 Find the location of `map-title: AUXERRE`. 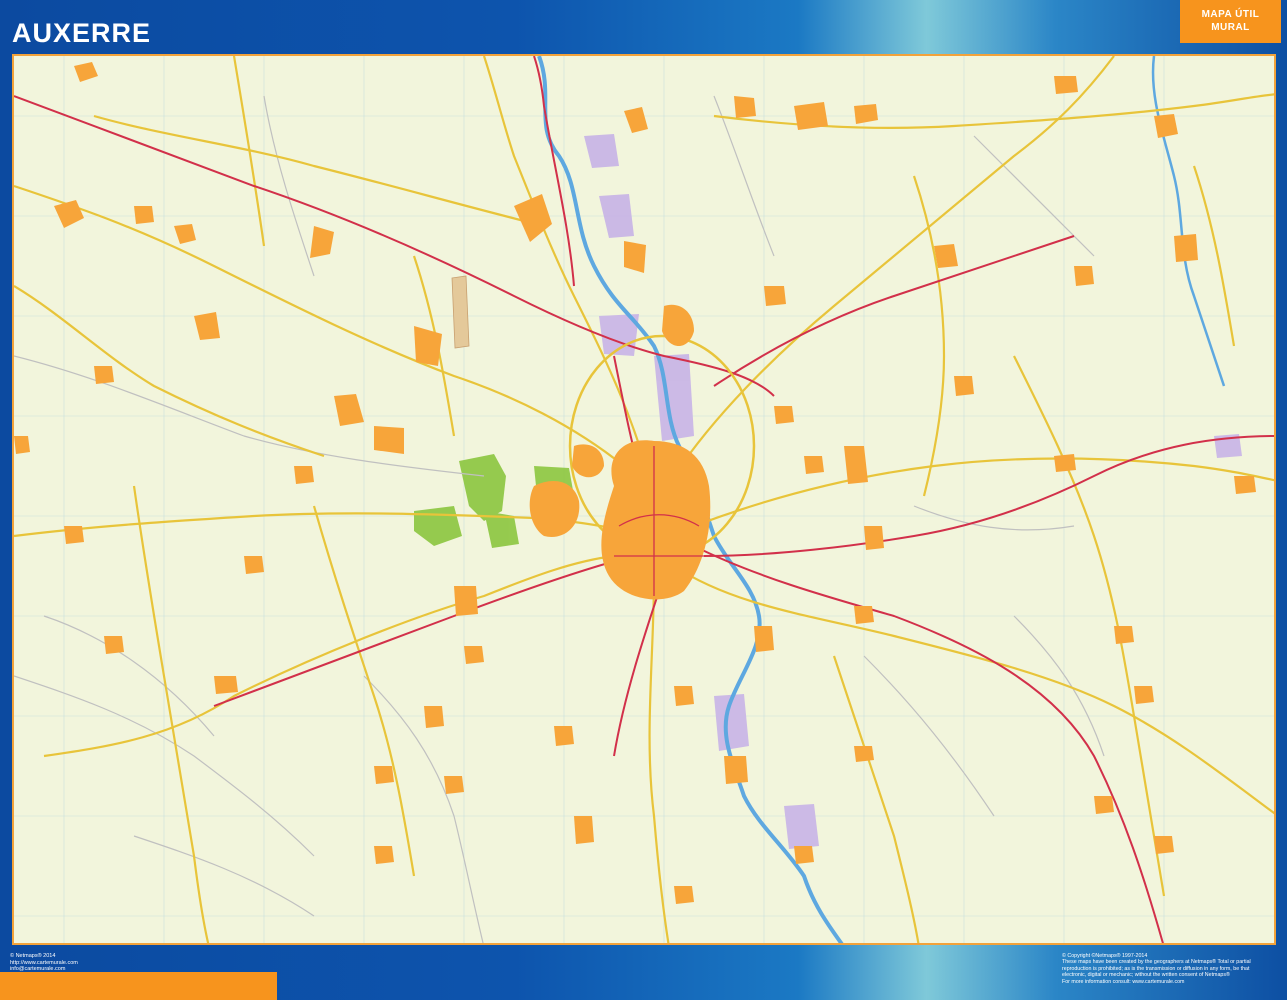

map-title: AUXERRE is located at coordinates (82, 33).